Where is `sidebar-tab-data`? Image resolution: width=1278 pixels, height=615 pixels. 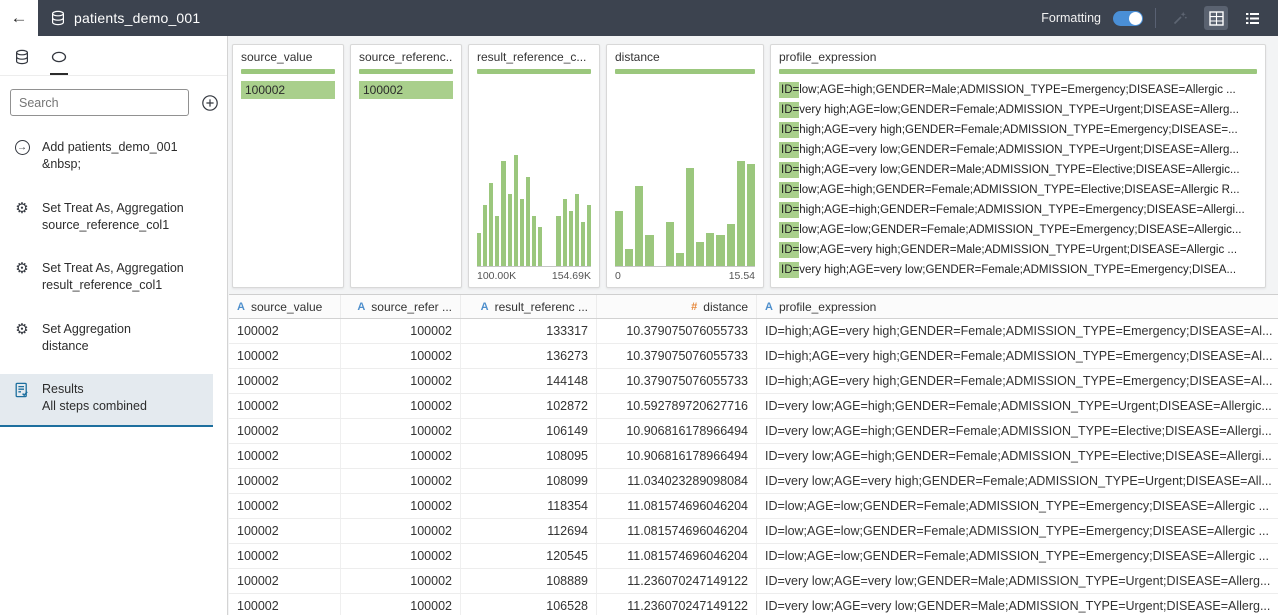 sidebar-tab-data is located at coordinates (22, 62).